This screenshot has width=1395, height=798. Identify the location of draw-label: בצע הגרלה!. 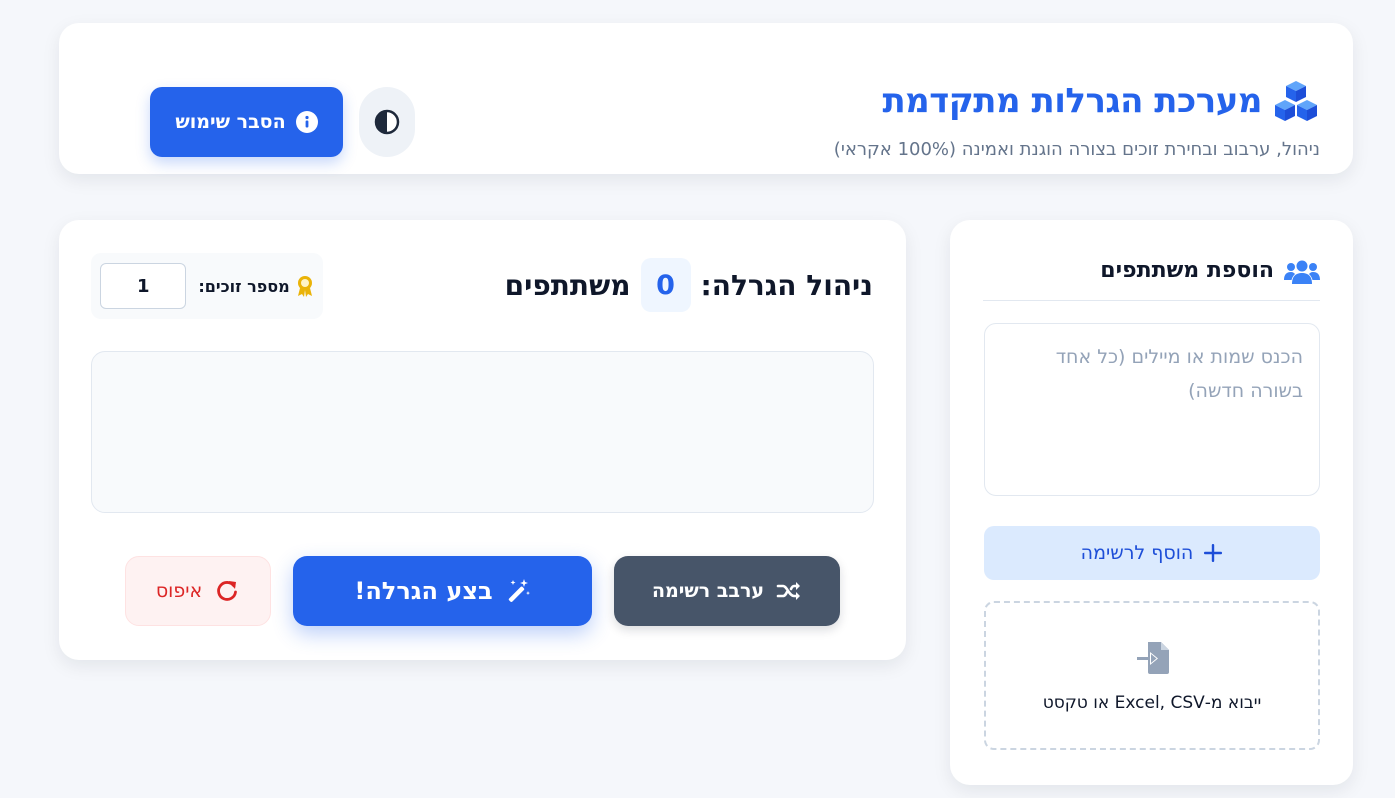
(423, 591).